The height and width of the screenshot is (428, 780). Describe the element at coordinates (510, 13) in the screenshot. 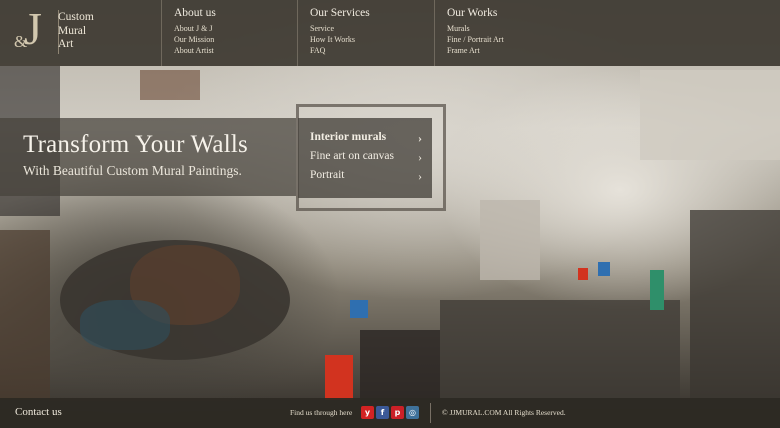

I see `nav-heading-works: Our Works` at that location.